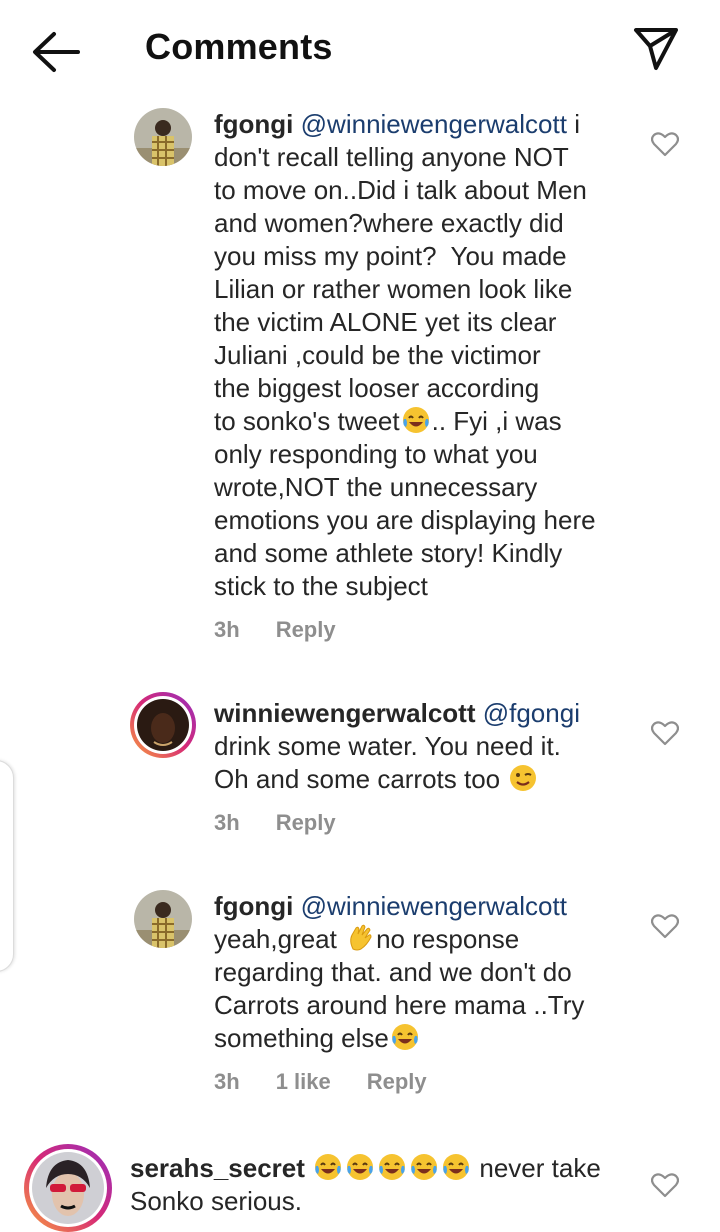 The width and height of the screenshot is (720, 1232). What do you see at coordinates (531, 713) in the screenshot?
I see `comment-mention: @fgongi` at bounding box center [531, 713].